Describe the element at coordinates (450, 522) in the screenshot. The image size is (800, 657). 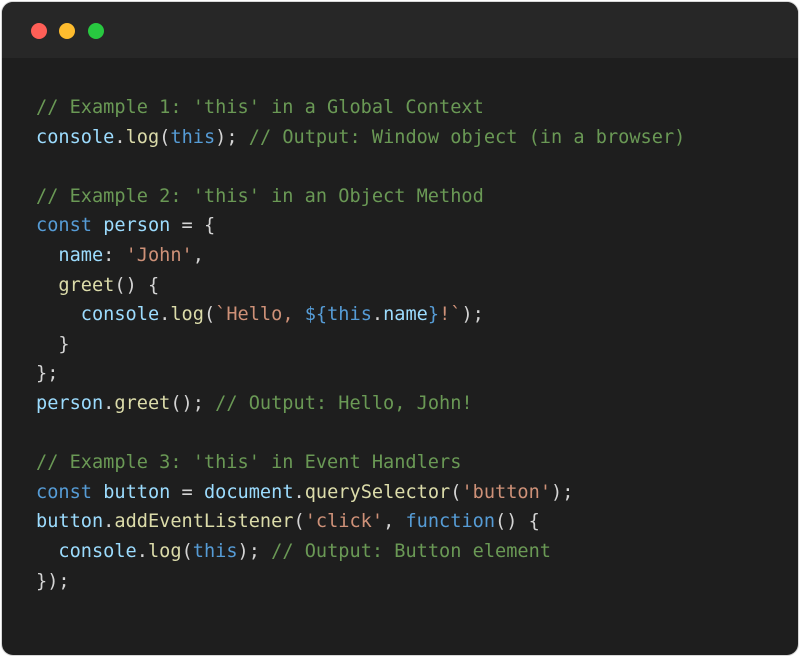
I see `code-token-keyword: function` at that location.